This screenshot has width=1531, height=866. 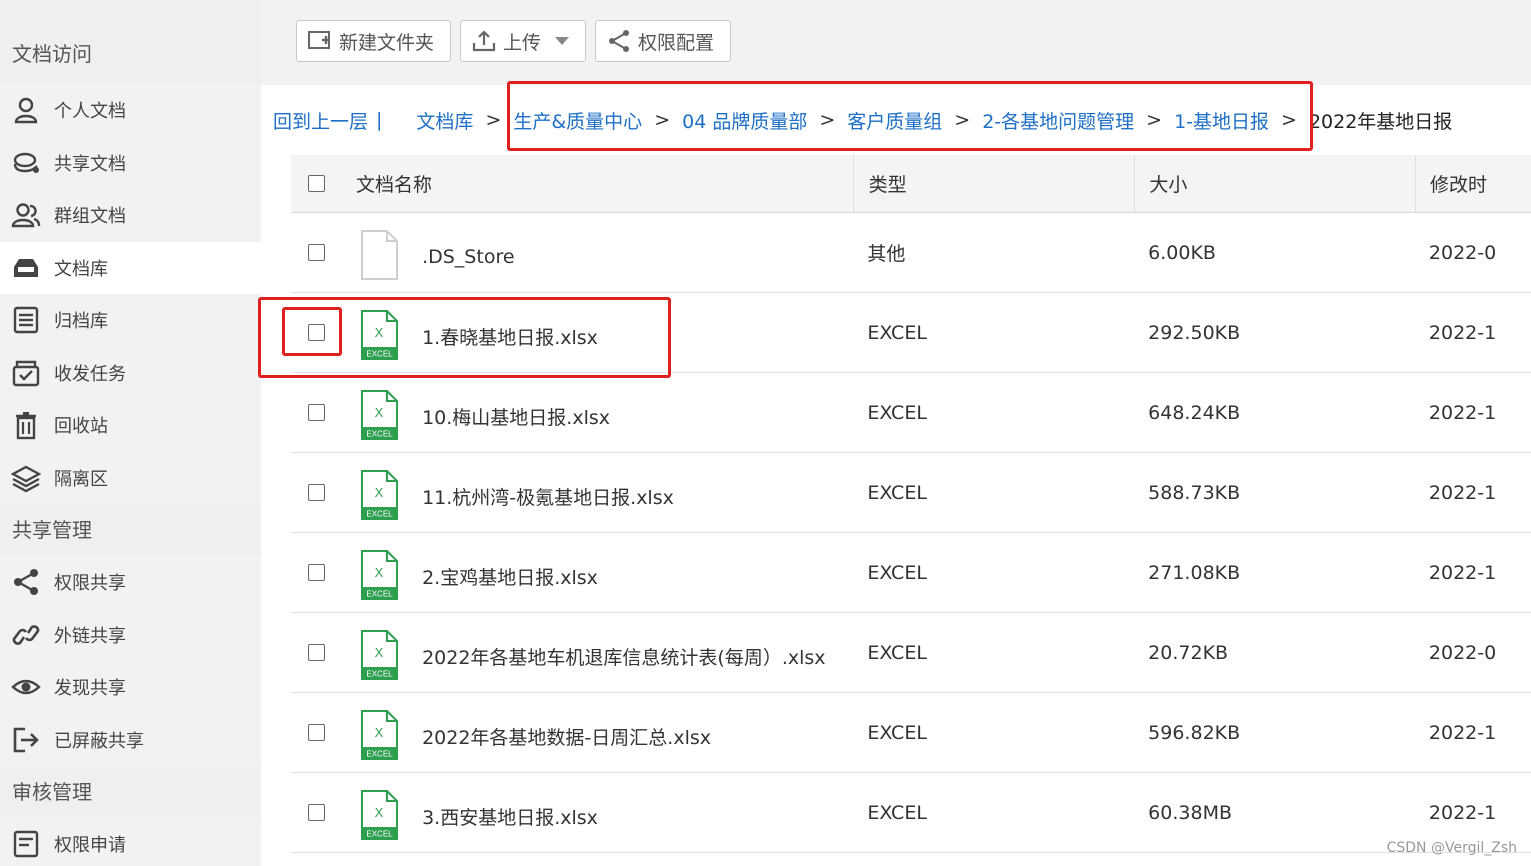 I want to click on file-name: 10.梅山基地日报.xlsx, so click(x=516, y=416).